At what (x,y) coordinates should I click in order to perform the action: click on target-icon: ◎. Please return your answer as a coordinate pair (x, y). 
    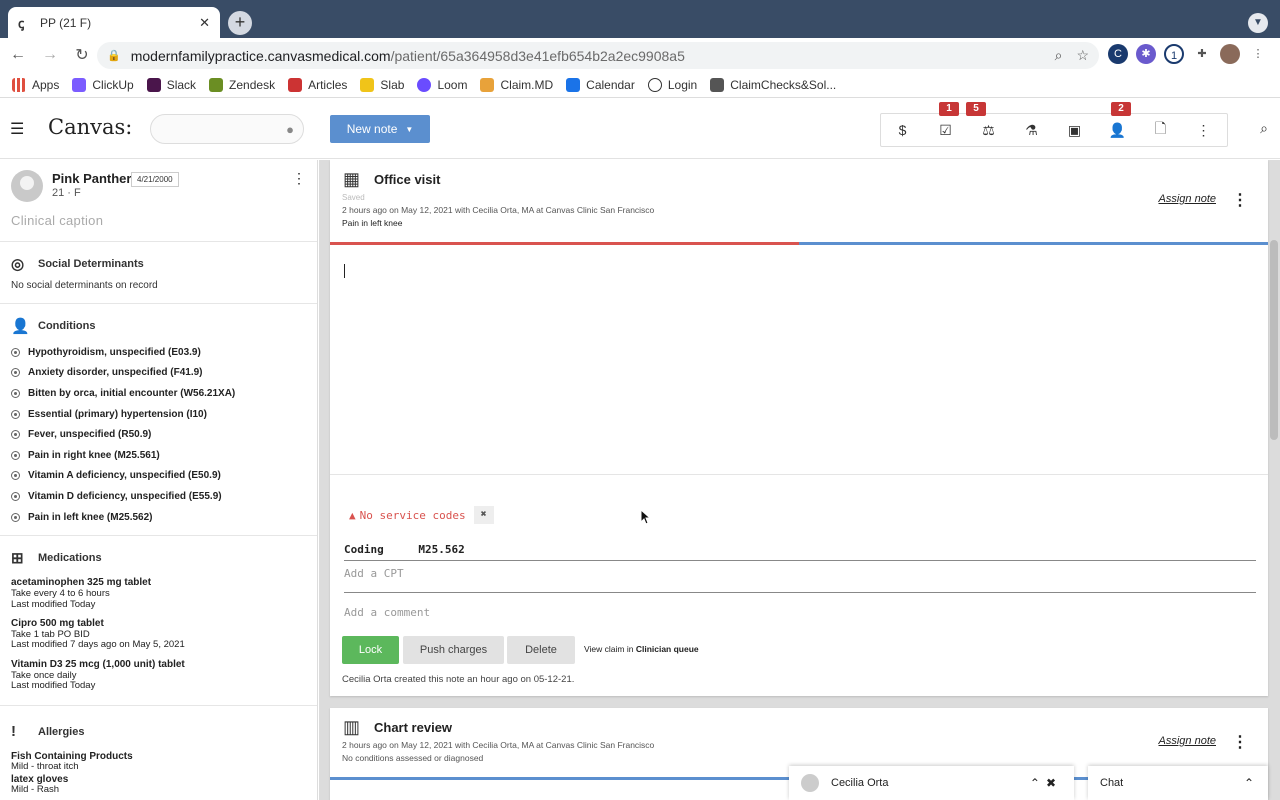
    Looking at the image, I should click on (18, 264).